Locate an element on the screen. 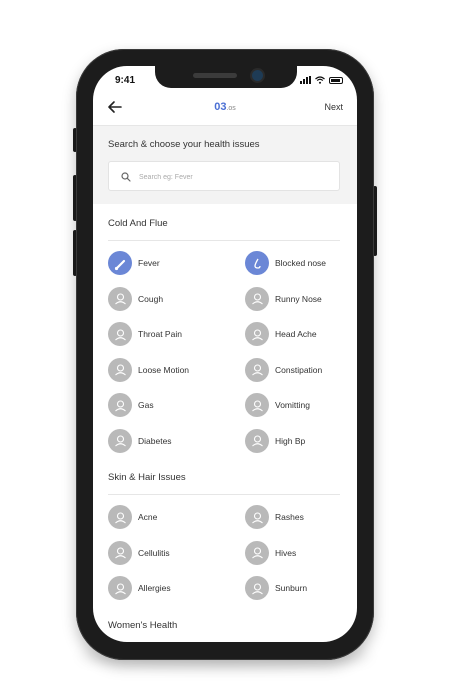 This screenshot has height=700, width=450. symptom-label: Throat Pain is located at coordinates (160, 334).